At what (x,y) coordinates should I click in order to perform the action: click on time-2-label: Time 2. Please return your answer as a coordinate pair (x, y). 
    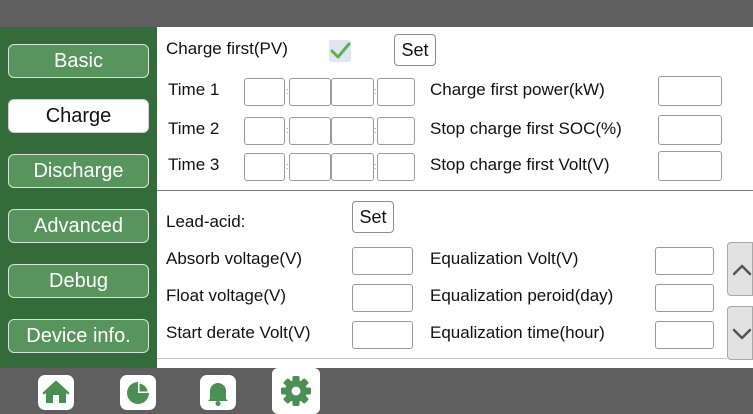
    Looking at the image, I should click on (194, 128).